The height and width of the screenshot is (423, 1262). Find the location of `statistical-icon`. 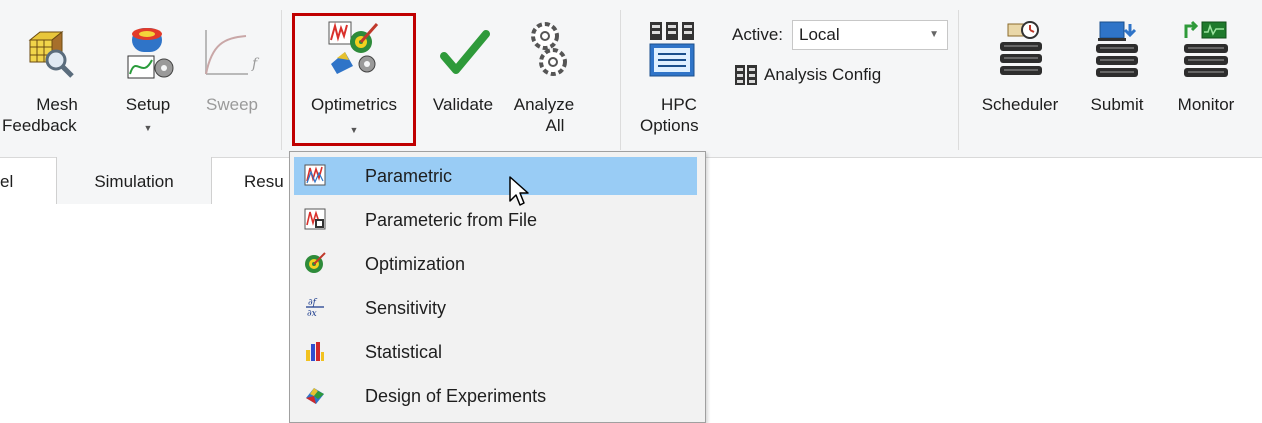

statistical-icon is located at coordinates (315, 351).